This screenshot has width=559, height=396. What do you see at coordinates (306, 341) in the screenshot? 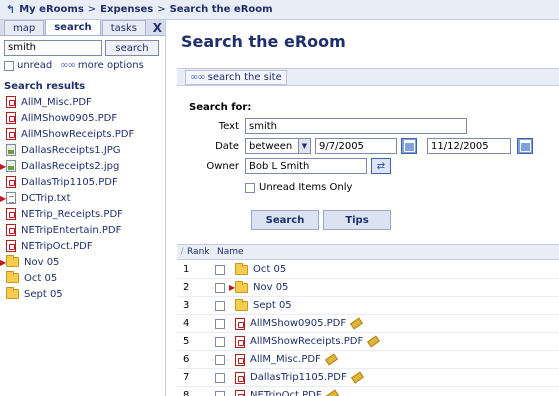
I see `item-name-link: AllMShowReceipts.PDF` at bounding box center [306, 341].